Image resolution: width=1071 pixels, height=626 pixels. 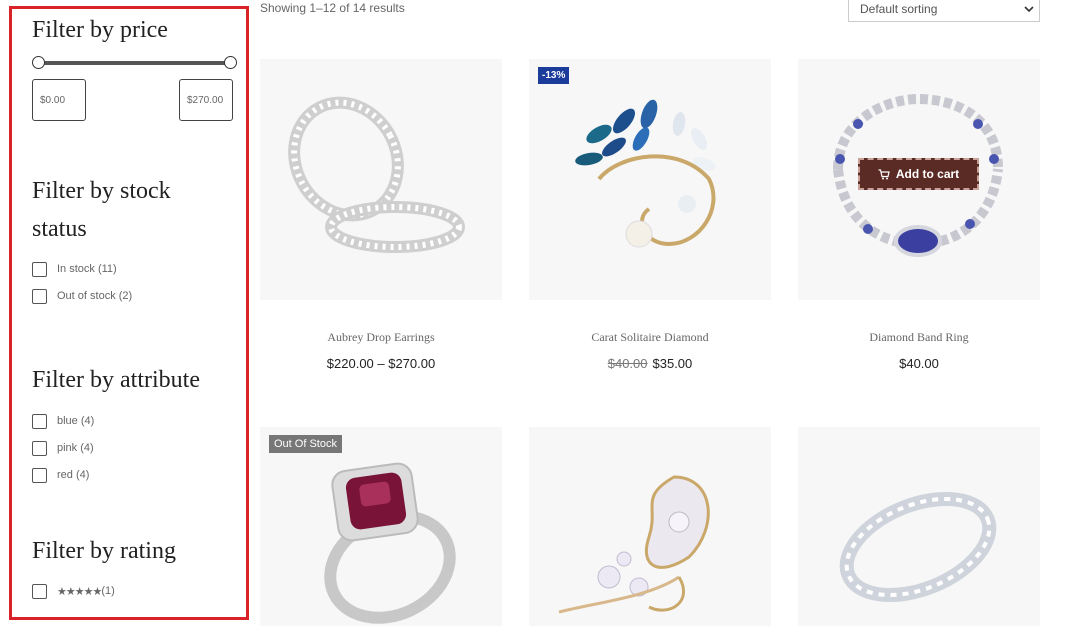 I want to click on chevron-down-icon, so click(x=1029, y=9).